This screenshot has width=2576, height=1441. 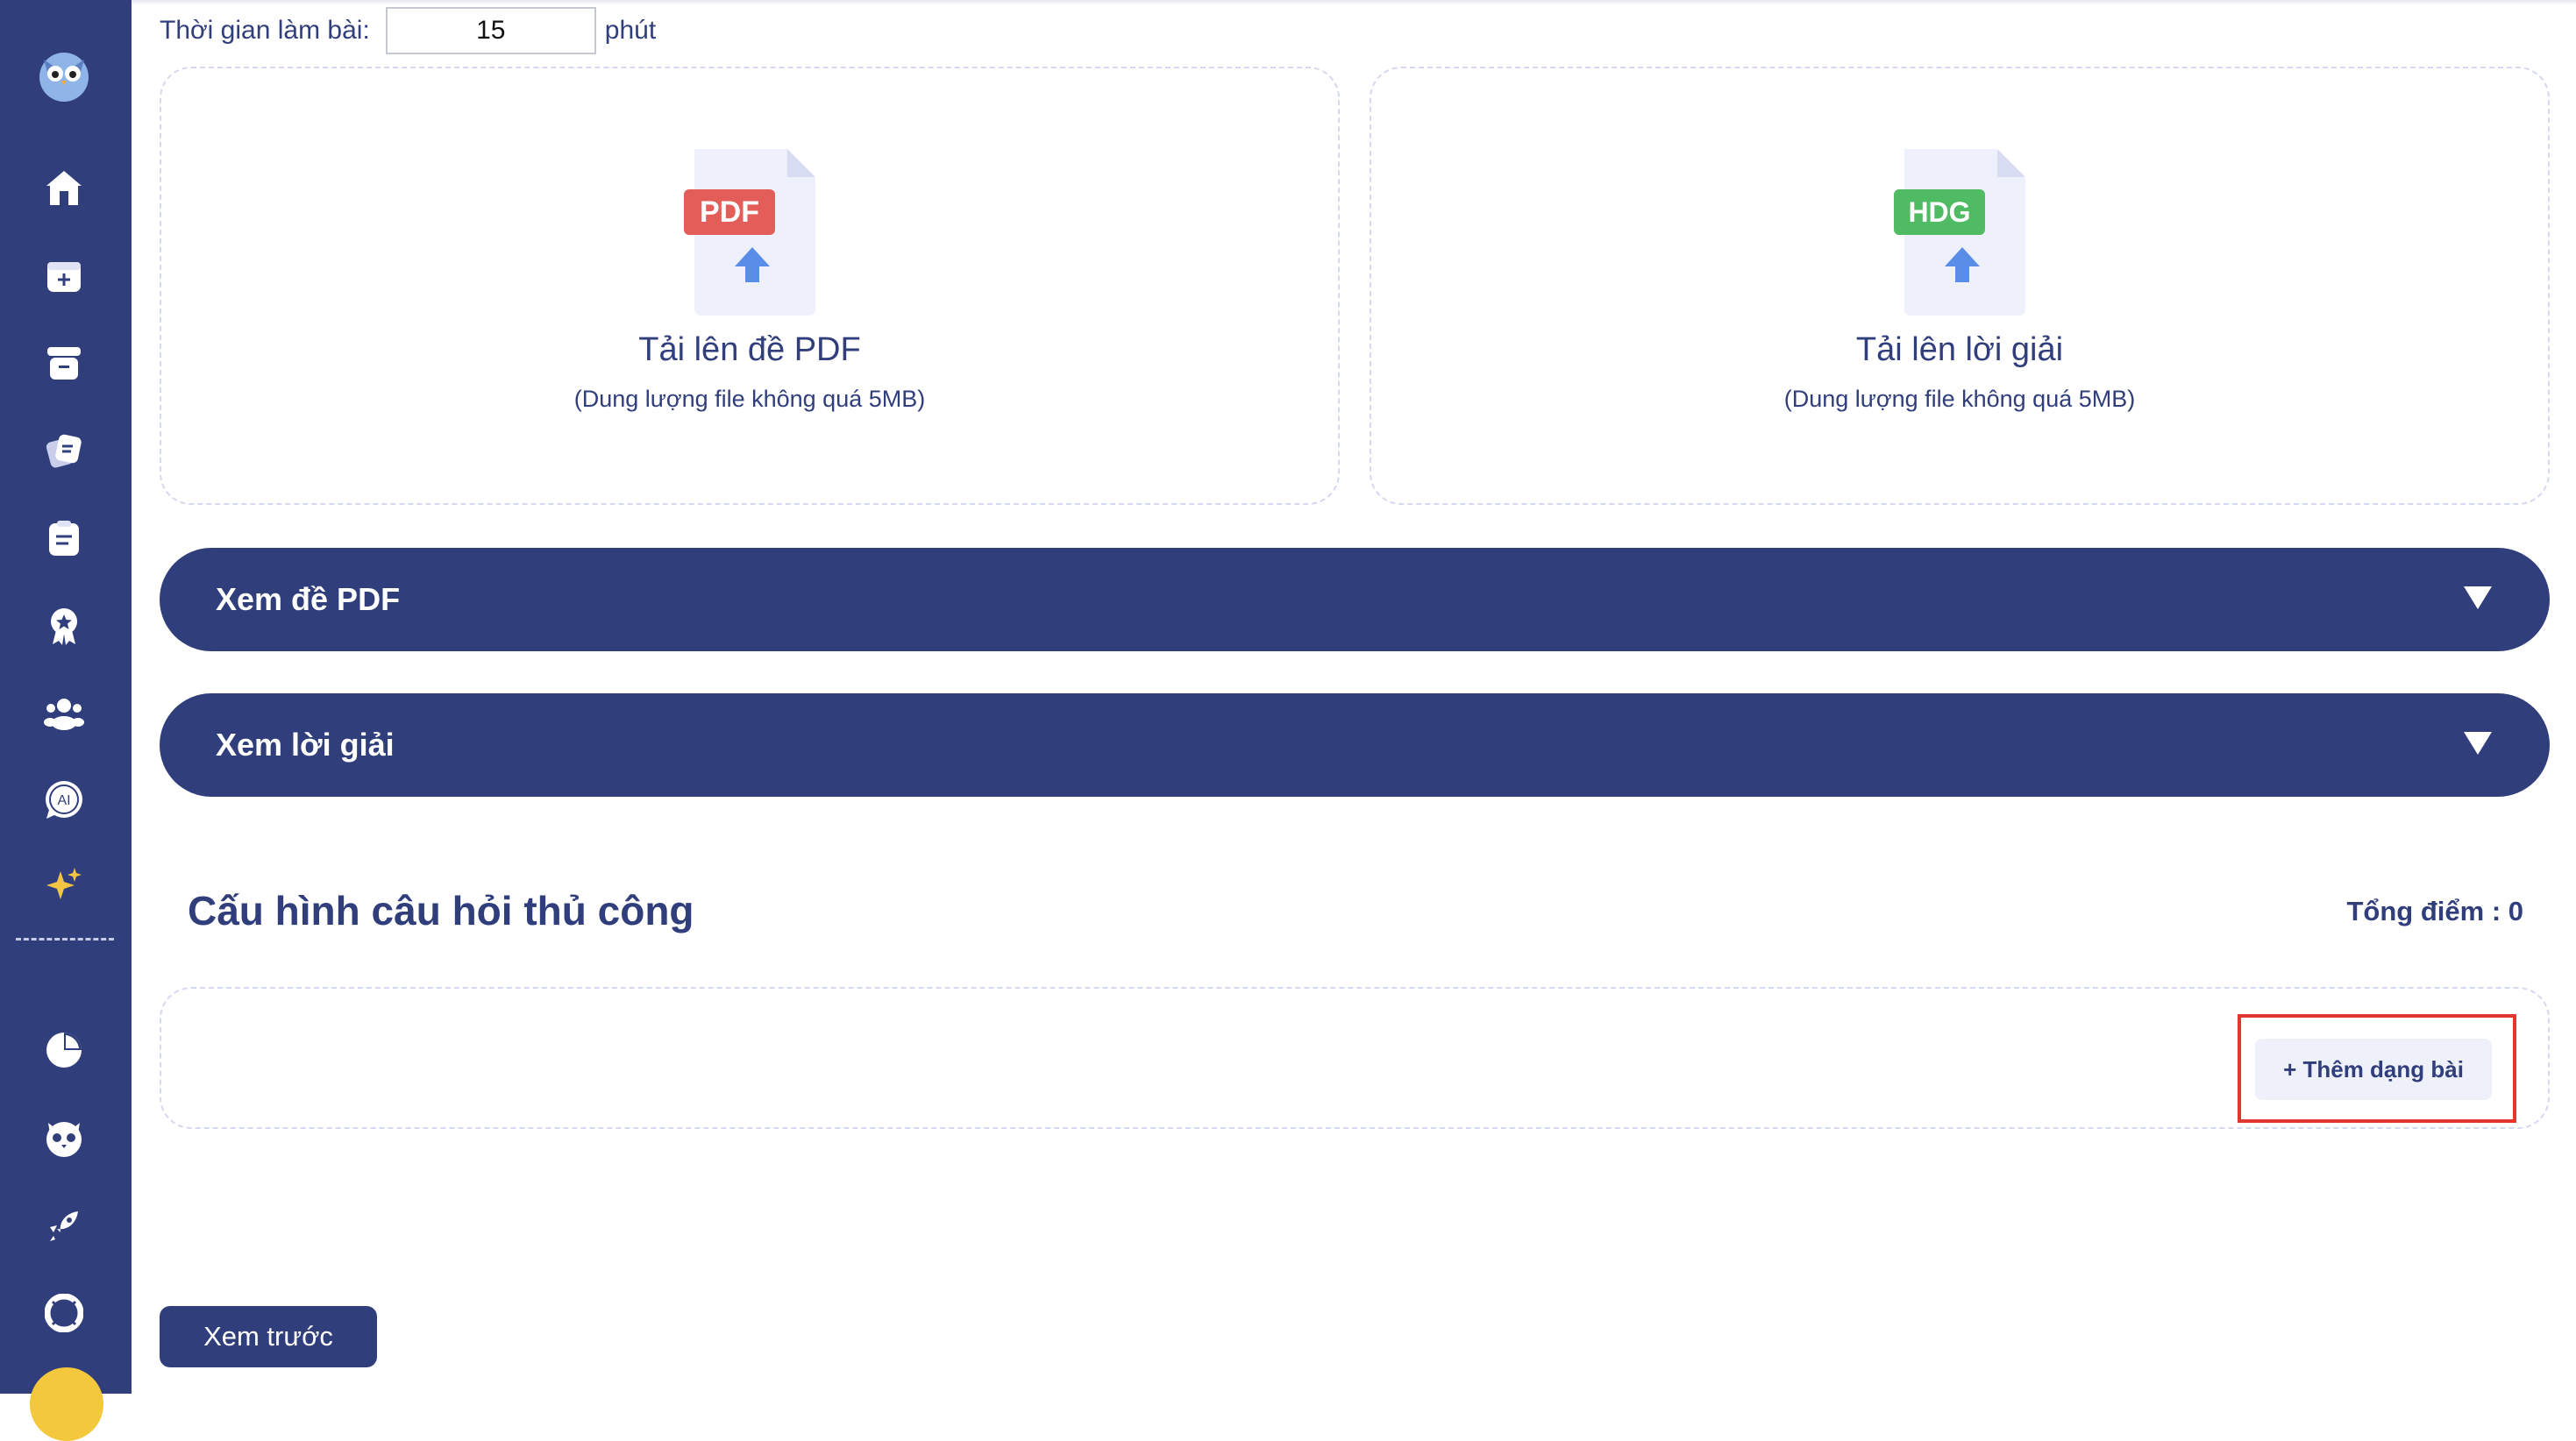 I want to click on upload-solution-title: Tải lên lời giải, so click(x=1959, y=349).